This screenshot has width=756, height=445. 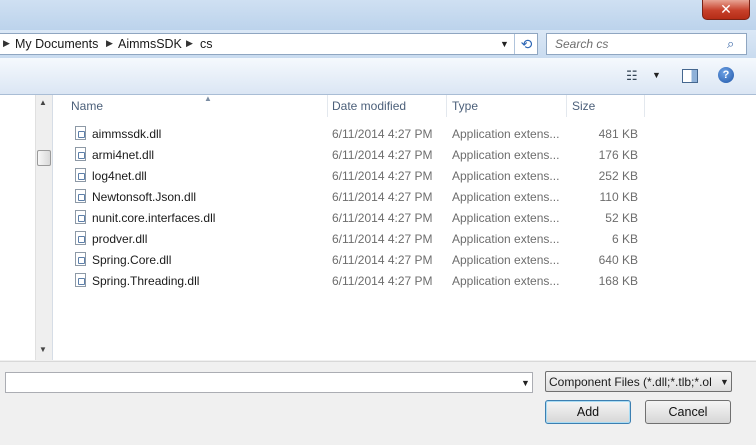 What do you see at coordinates (632, 76) in the screenshot?
I see `view-details-icon: ☷` at bounding box center [632, 76].